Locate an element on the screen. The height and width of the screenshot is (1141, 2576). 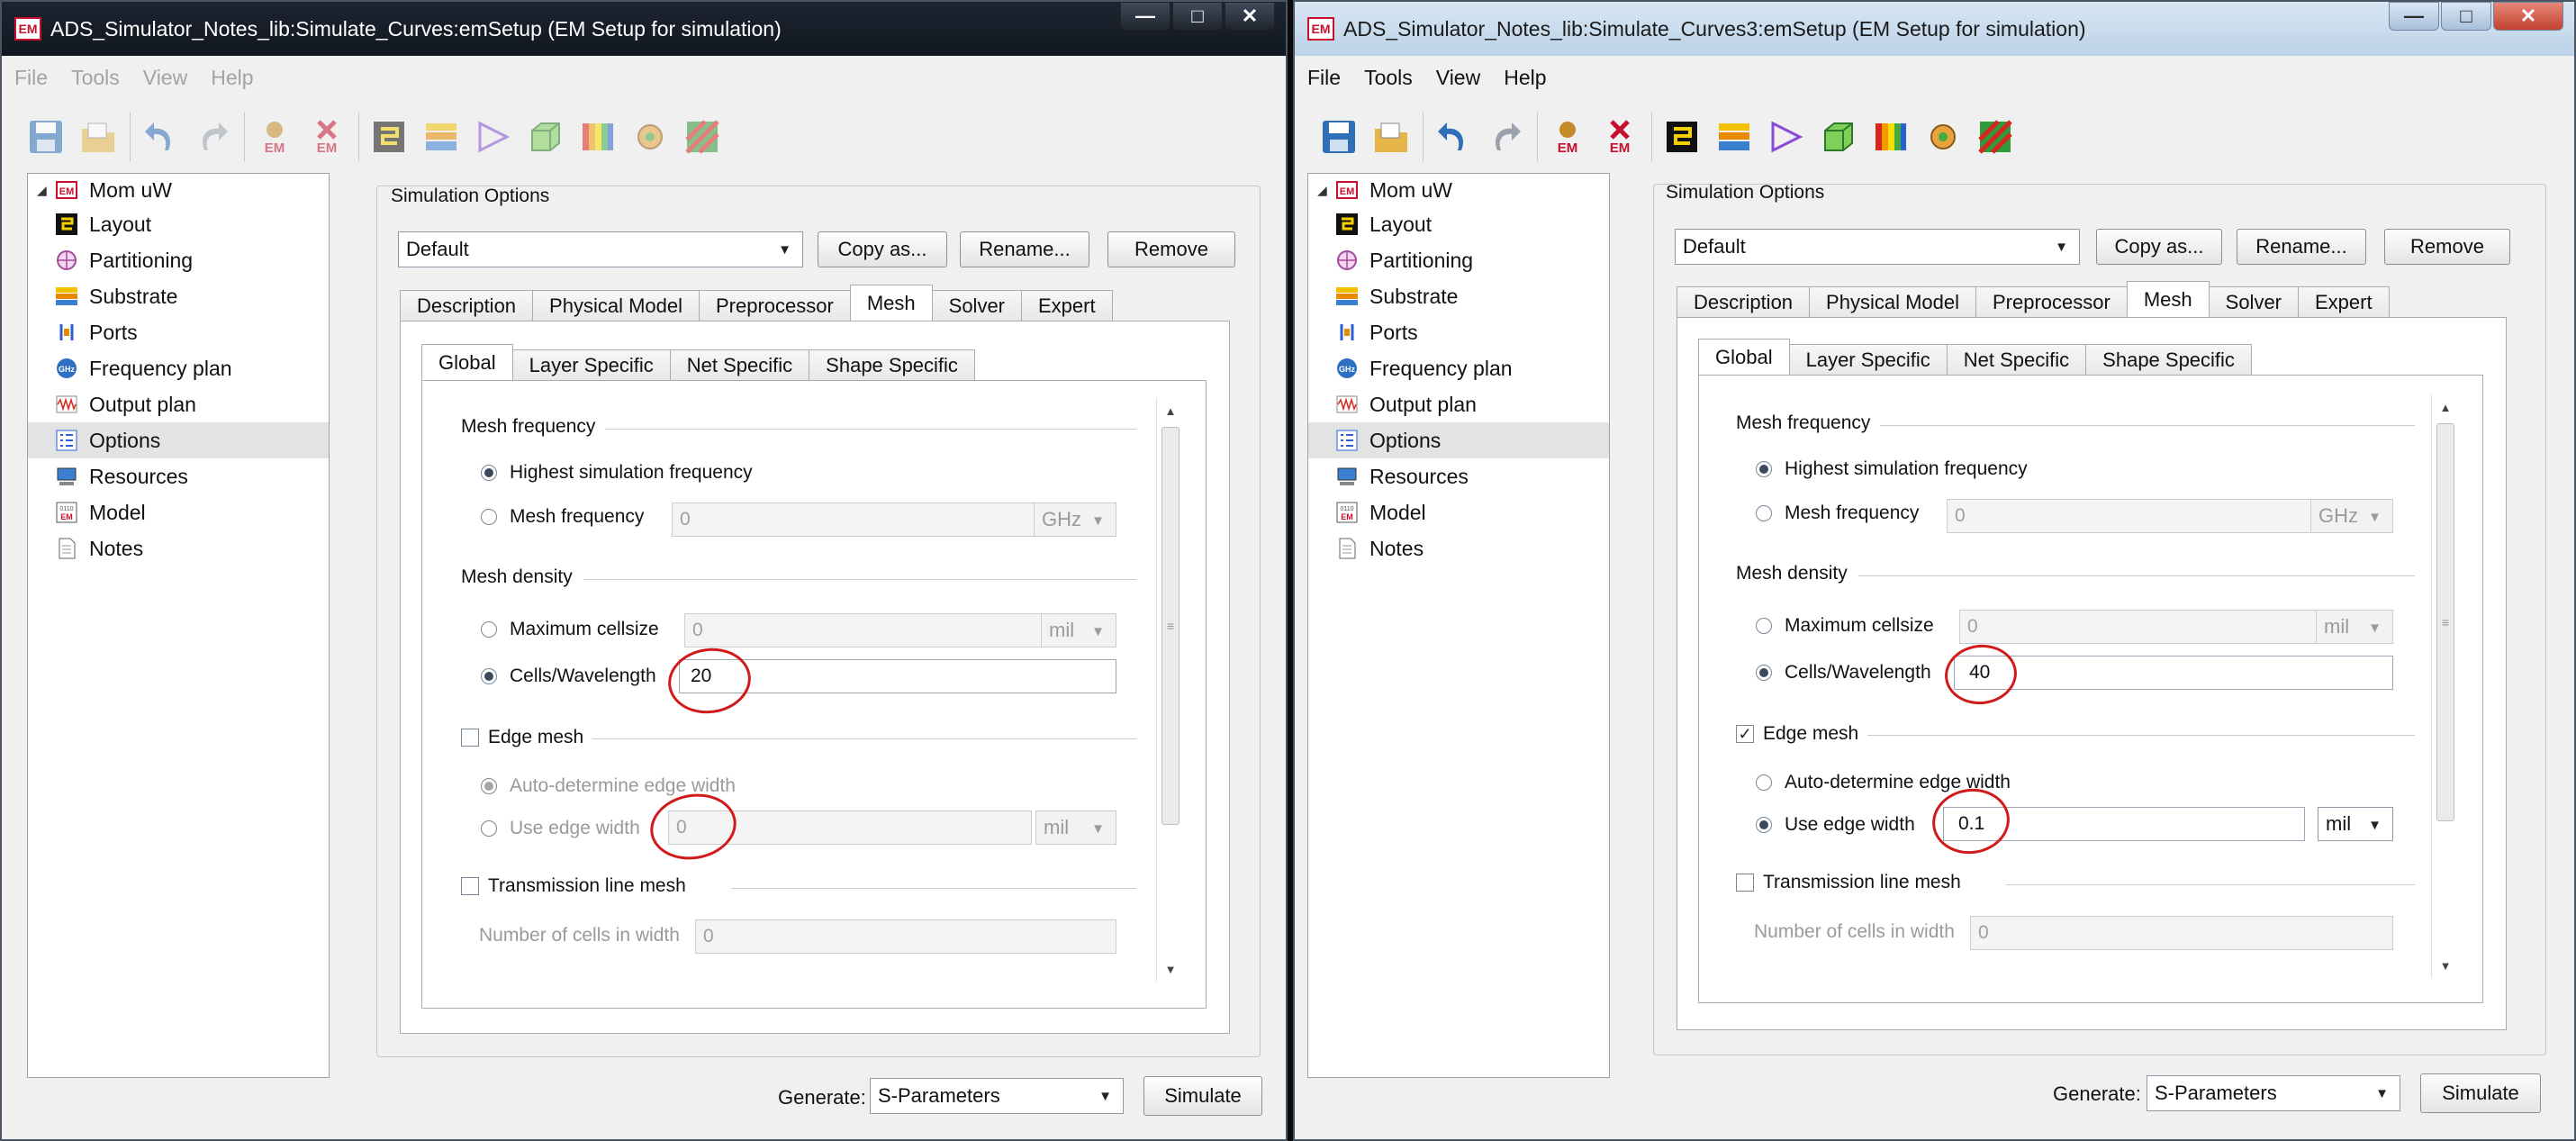
maximum-cellsize-unit-select: mil ▼ is located at coordinates (1078, 630).